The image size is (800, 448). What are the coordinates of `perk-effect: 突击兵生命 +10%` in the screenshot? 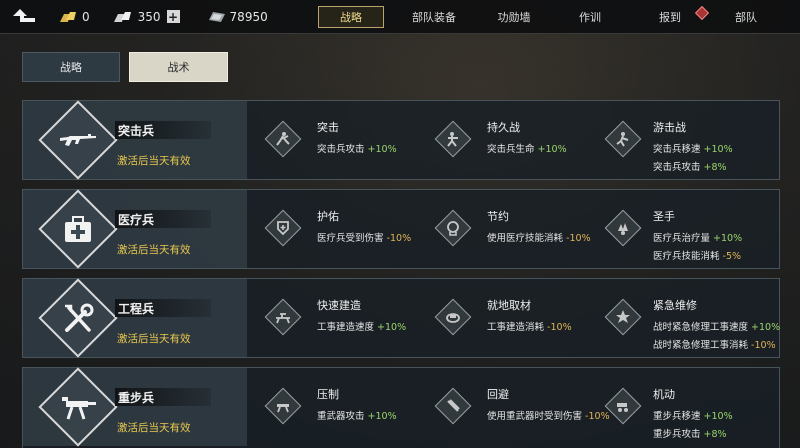 It's located at (527, 149).